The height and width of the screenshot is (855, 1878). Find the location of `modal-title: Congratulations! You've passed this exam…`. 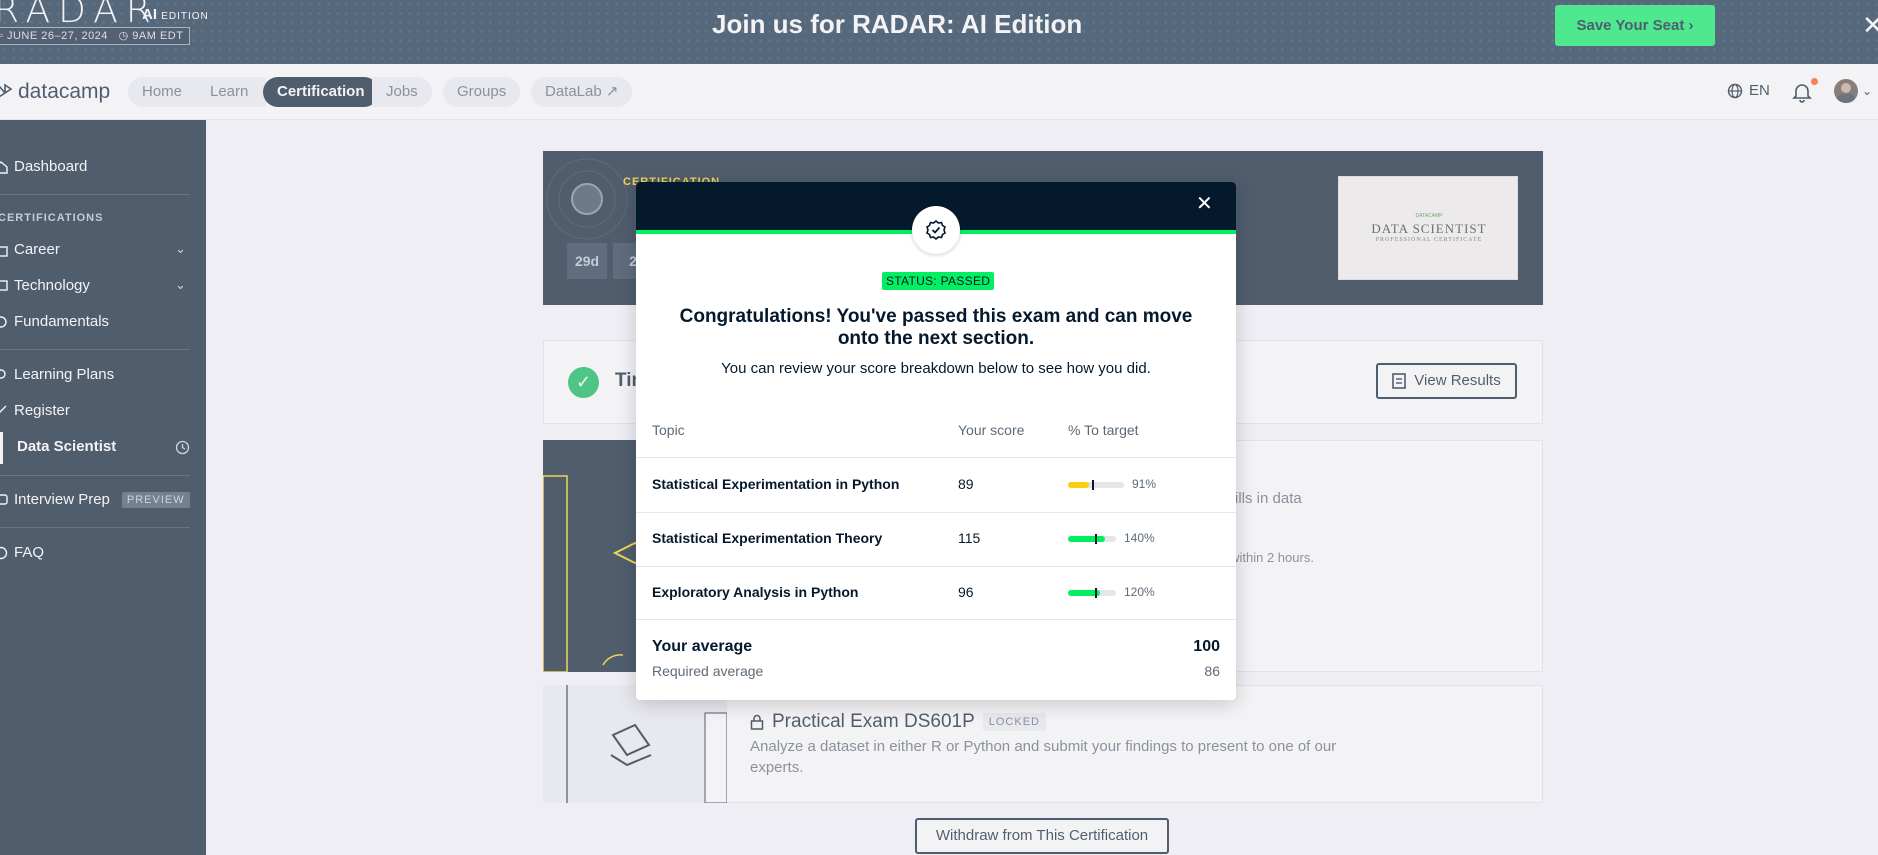

modal-title: Congratulations! You've passed this exam… is located at coordinates (936, 327).